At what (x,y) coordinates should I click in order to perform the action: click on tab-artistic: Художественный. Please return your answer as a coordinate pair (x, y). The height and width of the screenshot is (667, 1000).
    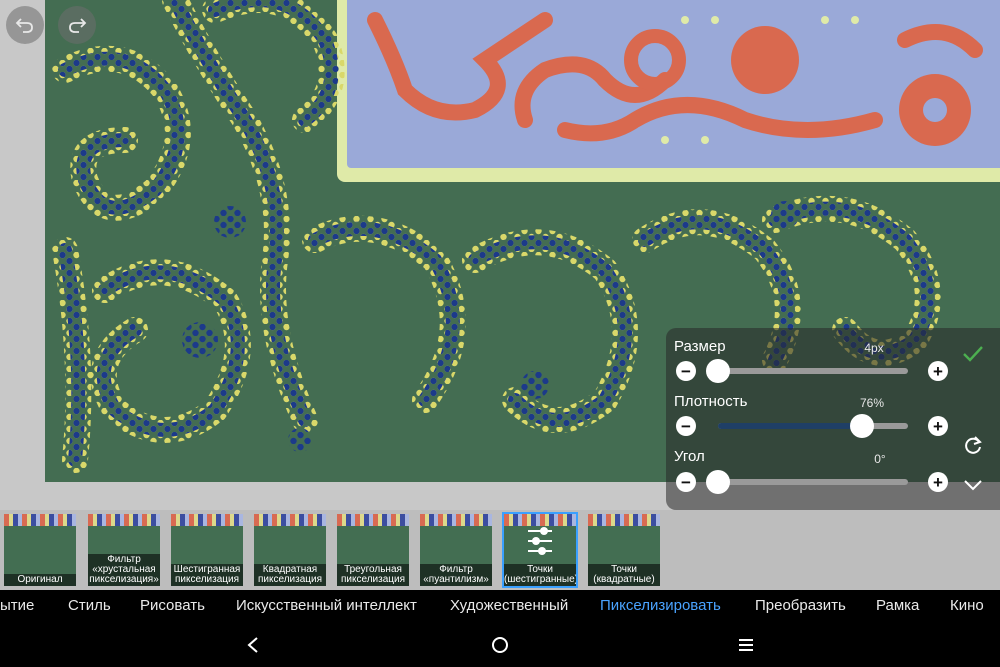
    Looking at the image, I should click on (509, 605).